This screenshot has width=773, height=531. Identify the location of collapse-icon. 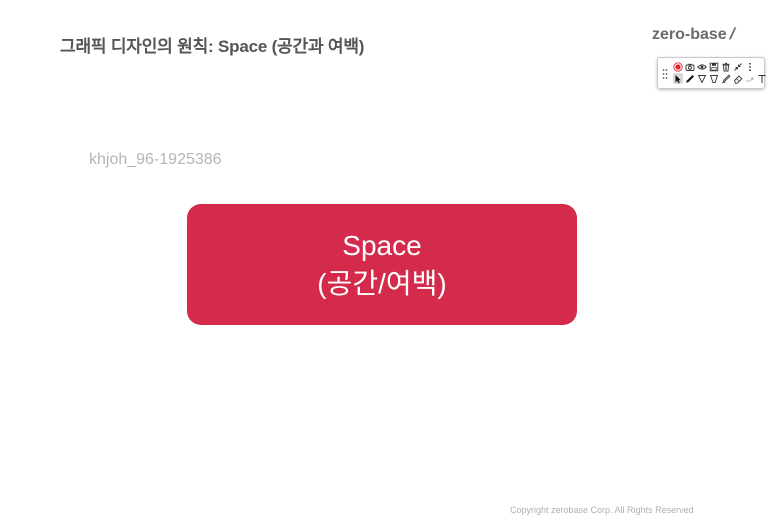
(738, 66).